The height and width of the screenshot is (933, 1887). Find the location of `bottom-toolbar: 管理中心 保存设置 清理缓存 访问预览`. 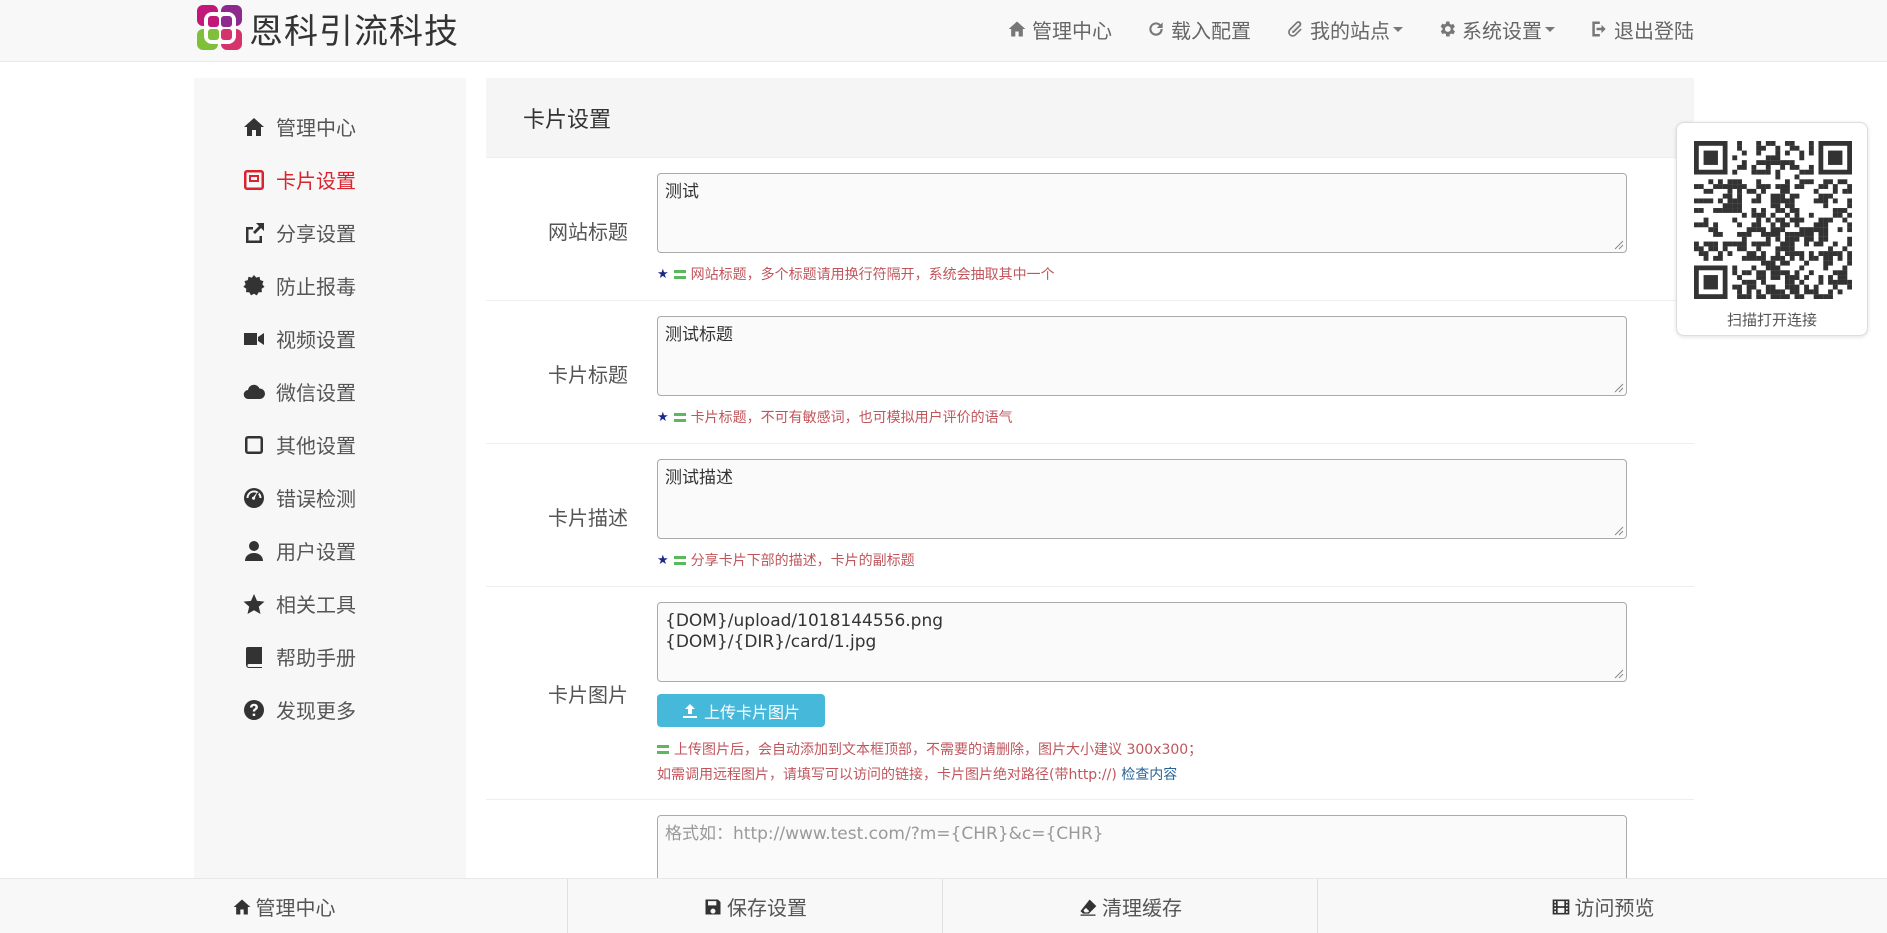

bottom-toolbar: 管理中心 保存设置 清理缓存 访问预览 is located at coordinates (943, 905).